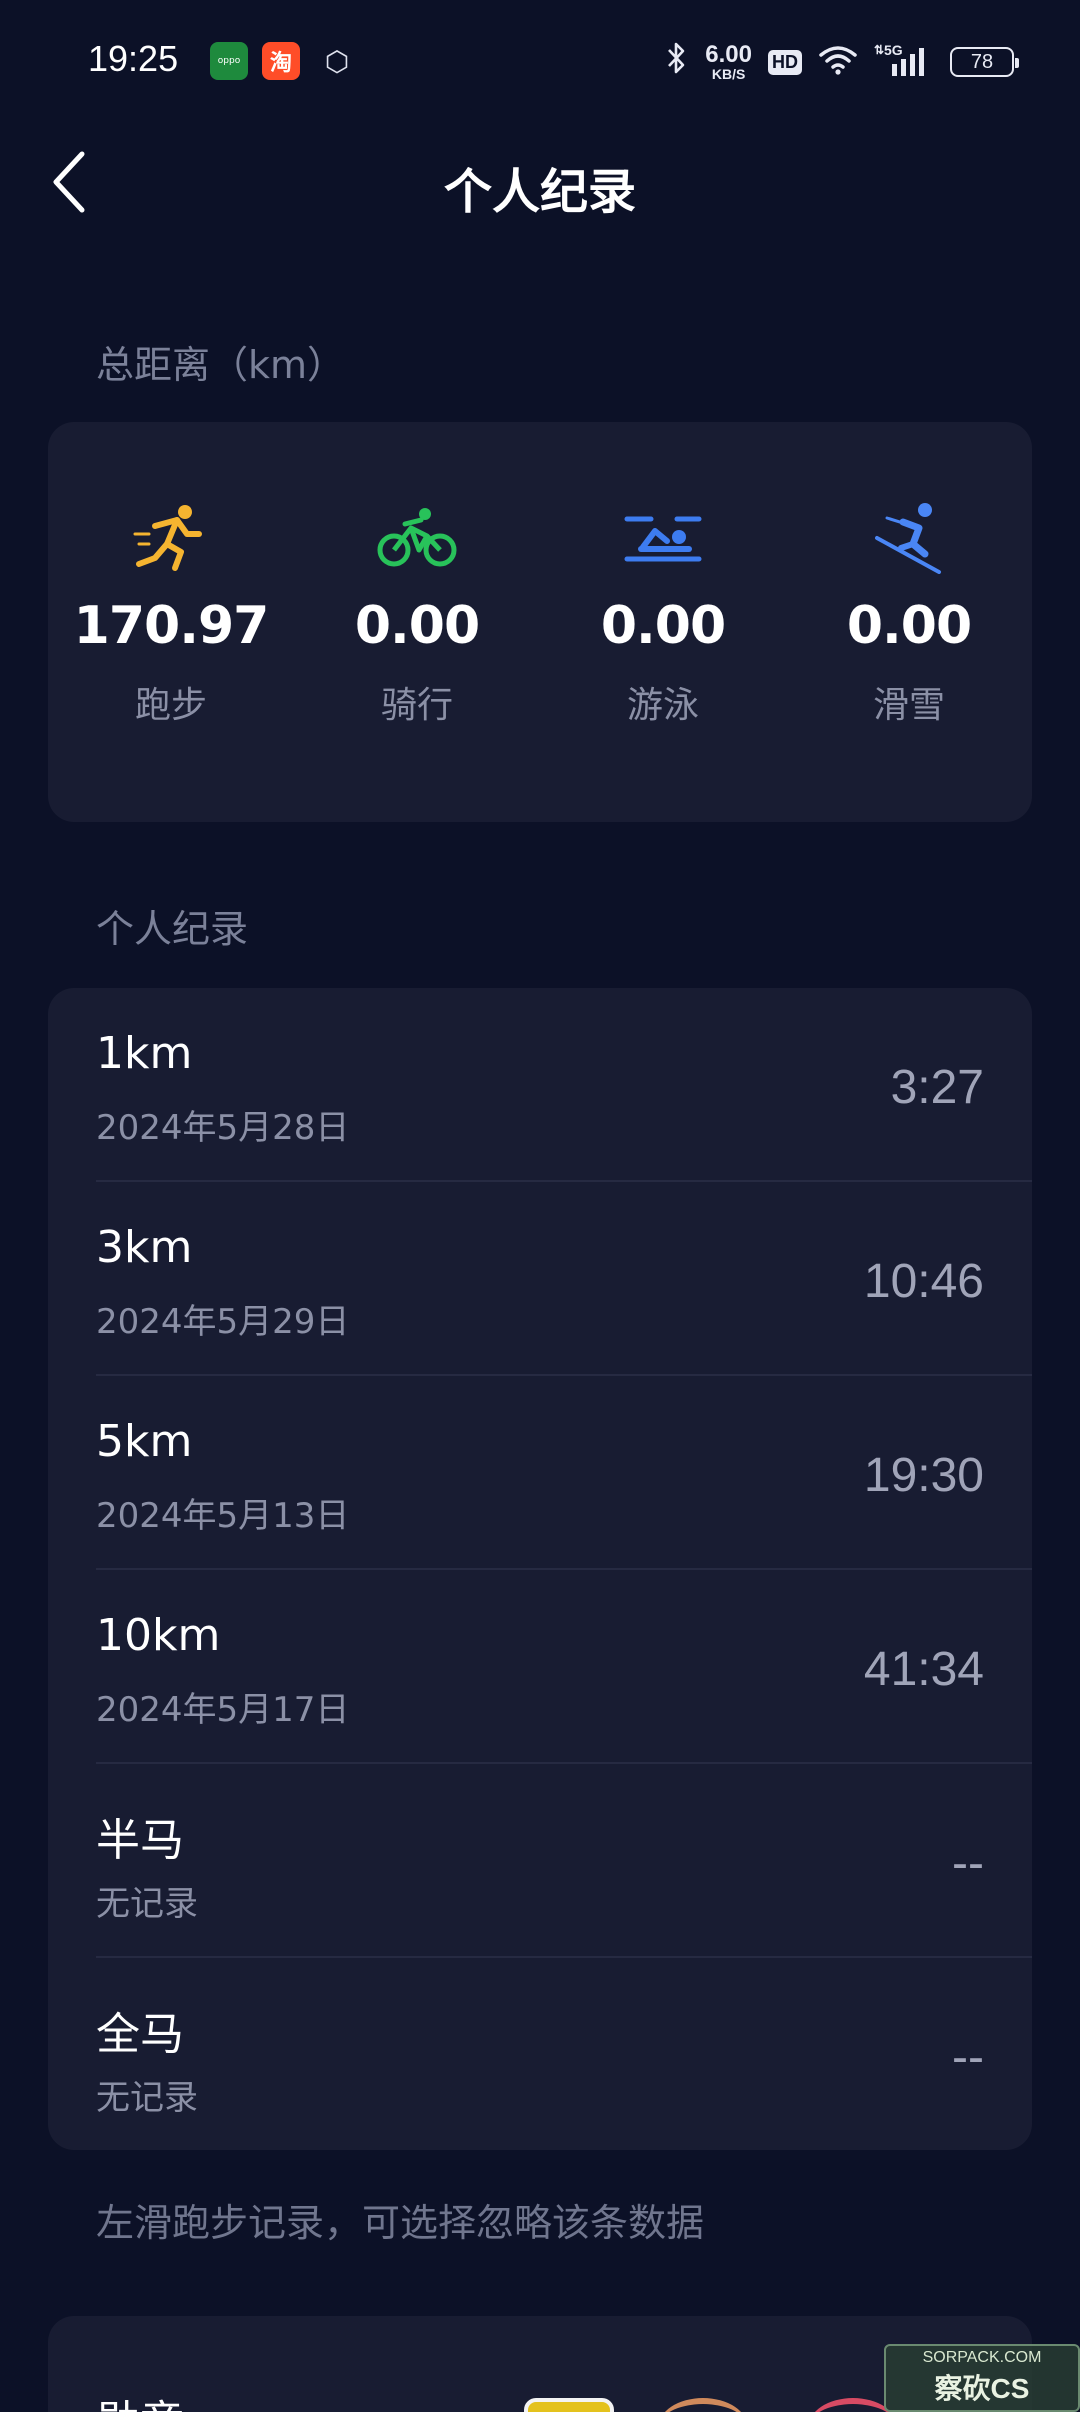  Describe the element at coordinates (909, 702) in the screenshot. I see `skiing-label: 滑雪` at that location.